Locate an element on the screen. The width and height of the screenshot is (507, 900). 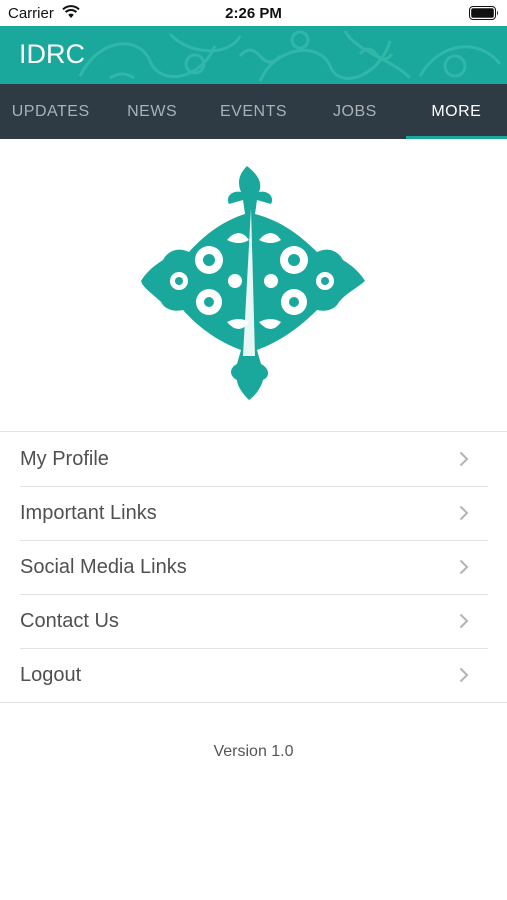
tab-updates: UPDATES is located at coordinates (50, 111).